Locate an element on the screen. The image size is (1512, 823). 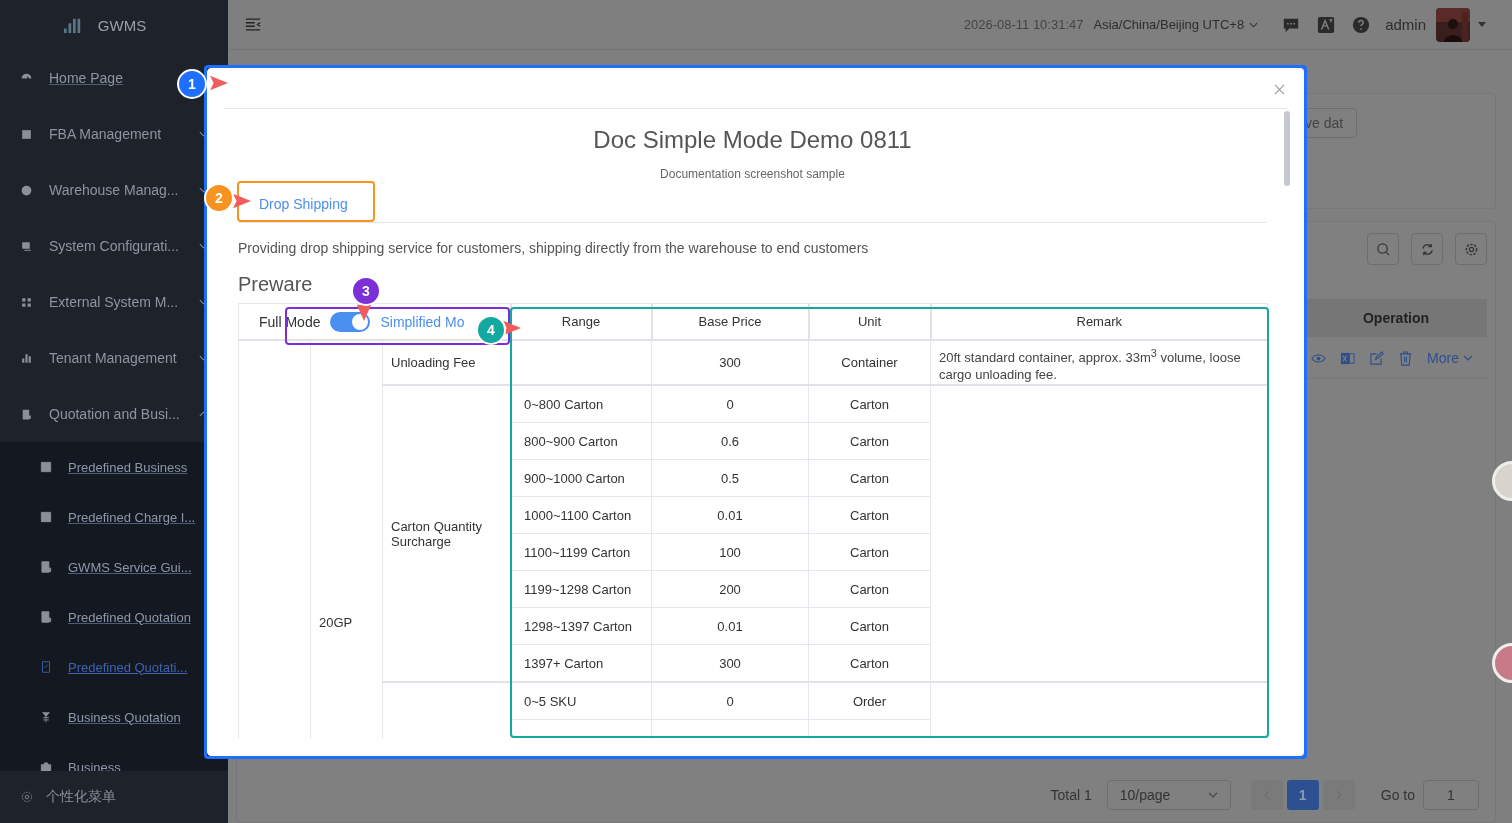
table-cell: 300 is located at coordinates (730, 363).